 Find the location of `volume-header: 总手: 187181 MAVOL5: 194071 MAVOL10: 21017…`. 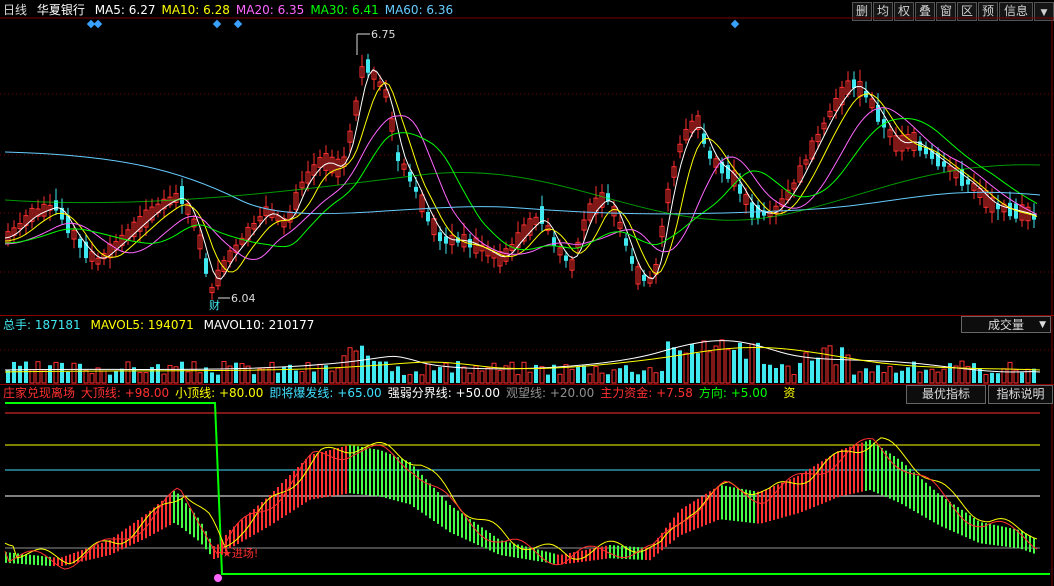

volume-header: 总手: 187181 MAVOL5: 194071 MAVOL10: 21017… is located at coordinates (161, 325).